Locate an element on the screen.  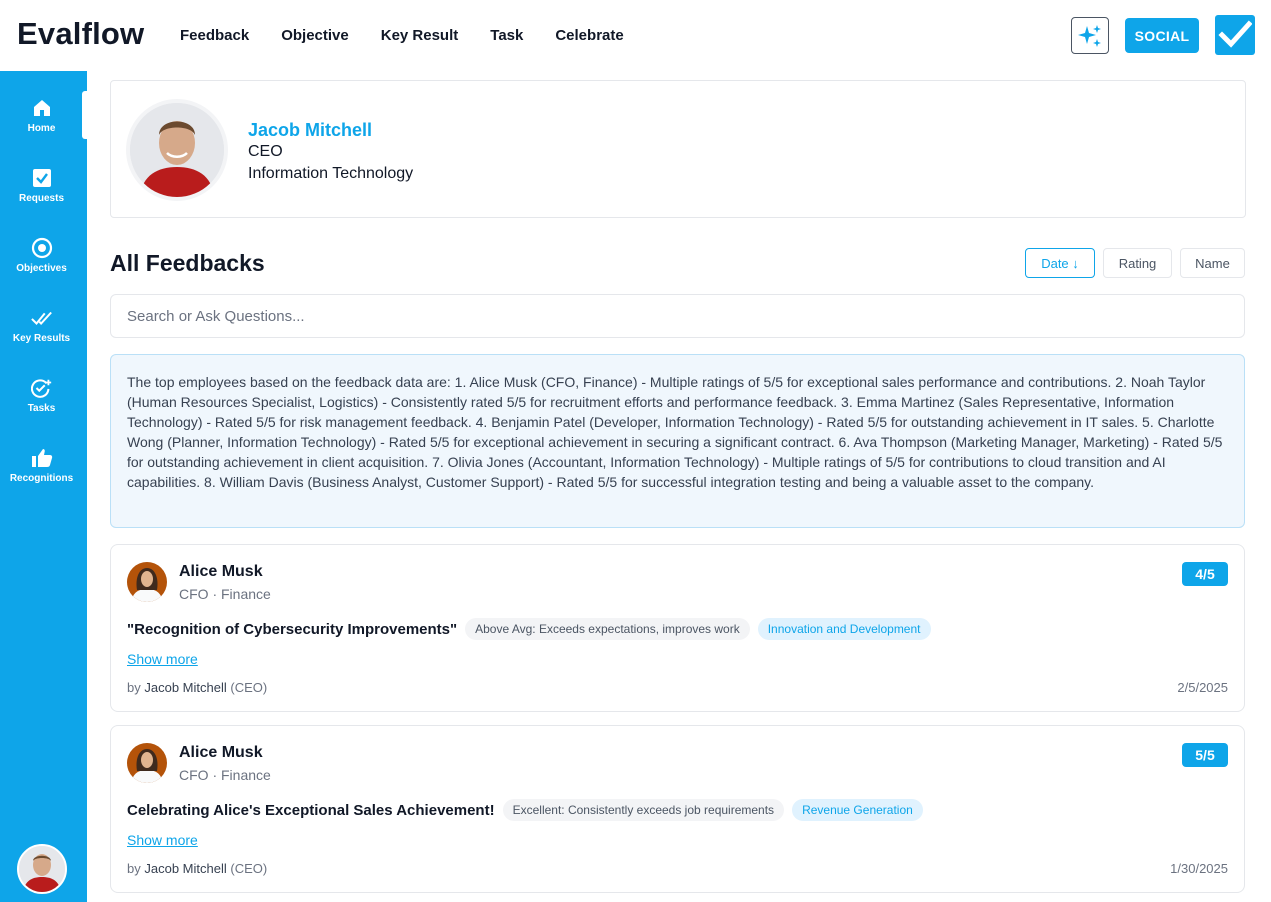
sidebar-item-label: Requests is located at coordinates (41, 198).